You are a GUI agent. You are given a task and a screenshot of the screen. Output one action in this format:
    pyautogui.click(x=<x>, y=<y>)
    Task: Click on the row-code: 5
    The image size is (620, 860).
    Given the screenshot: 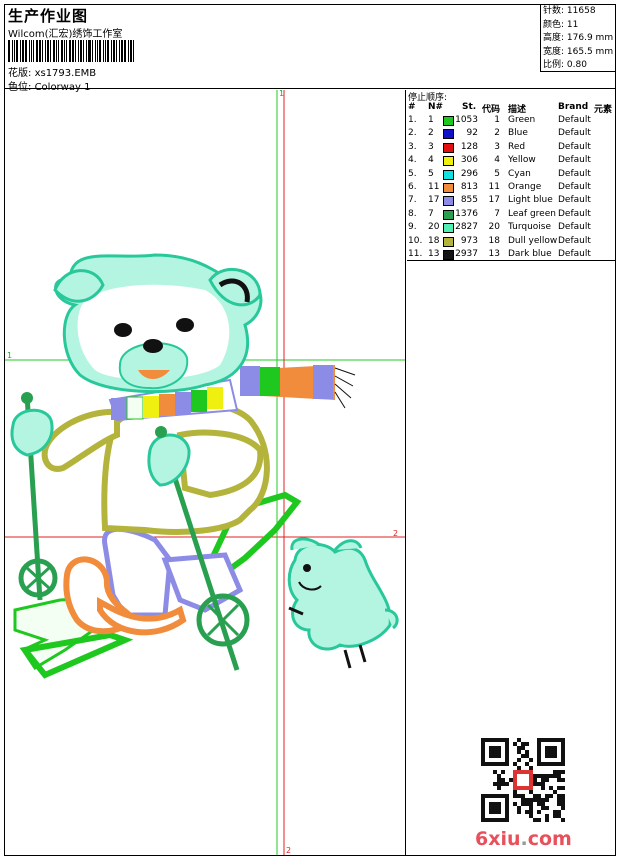 What is the action you would take?
    pyautogui.click(x=497, y=173)
    